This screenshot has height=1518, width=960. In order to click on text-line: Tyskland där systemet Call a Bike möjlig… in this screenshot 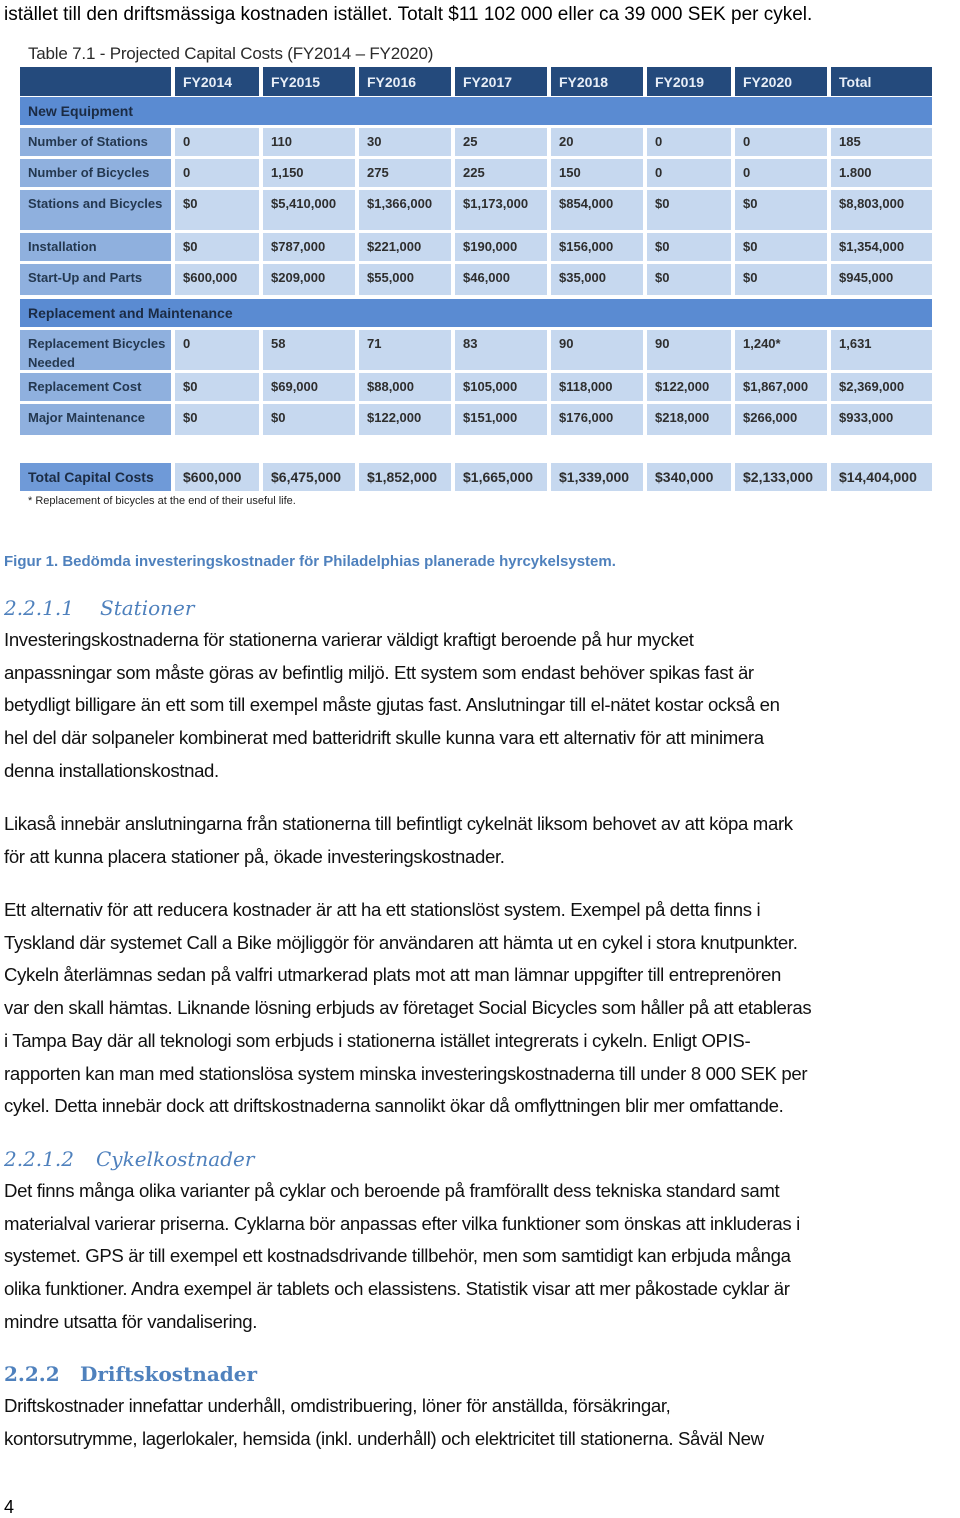, I will do `click(401, 942)`.